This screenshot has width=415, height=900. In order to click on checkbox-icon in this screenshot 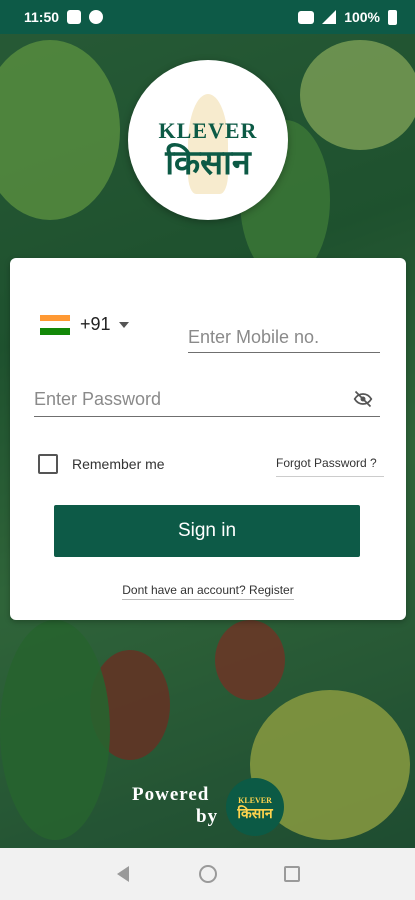, I will do `click(48, 464)`.